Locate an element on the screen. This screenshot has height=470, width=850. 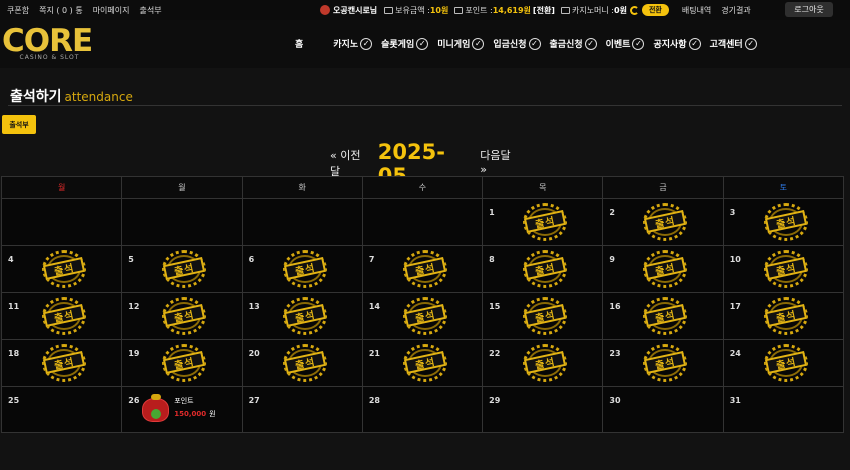
menu-support: 고객센터 ✓ is located at coordinates (733, 43).